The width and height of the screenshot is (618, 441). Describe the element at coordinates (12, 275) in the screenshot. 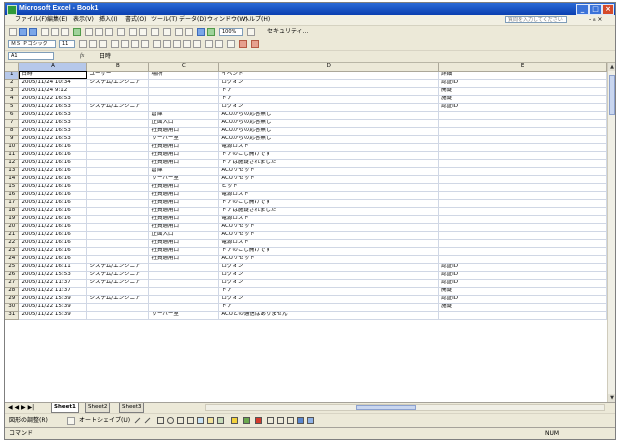

I see `row-header: 26` at that location.